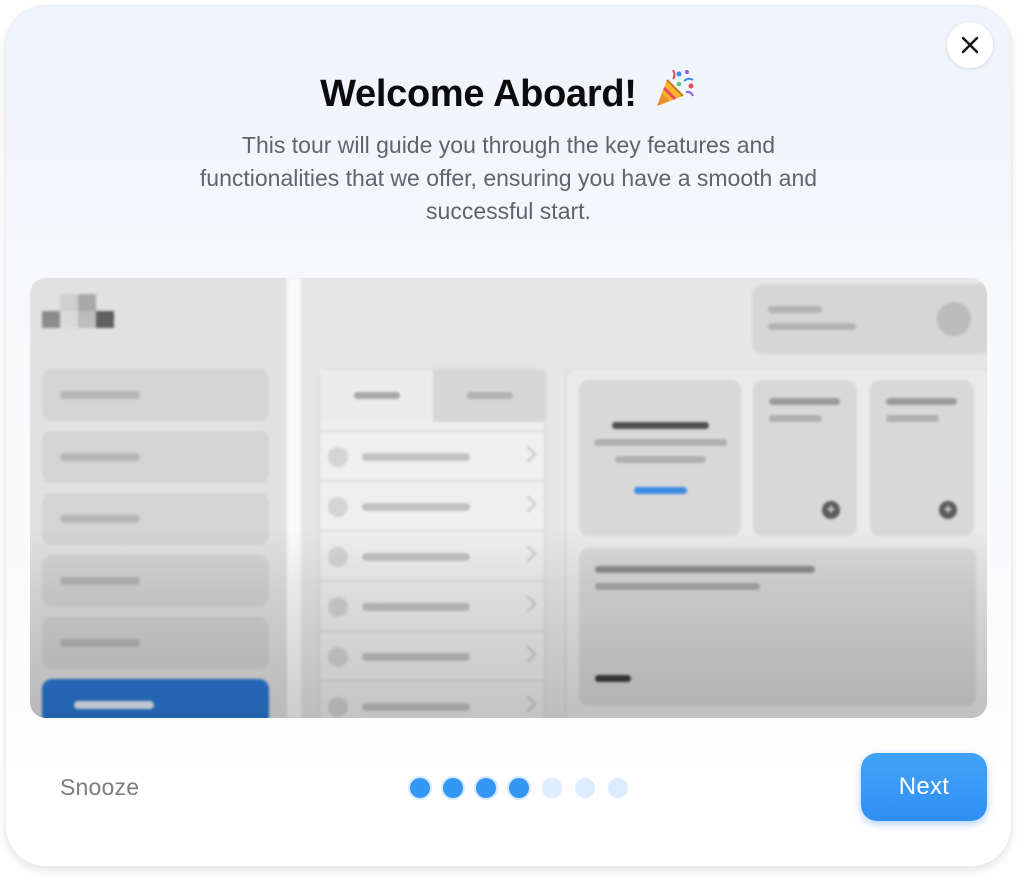  What do you see at coordinates (158, 498) in the screenshot?
I see `preview-sidebar` at bounding box center [158, 498].